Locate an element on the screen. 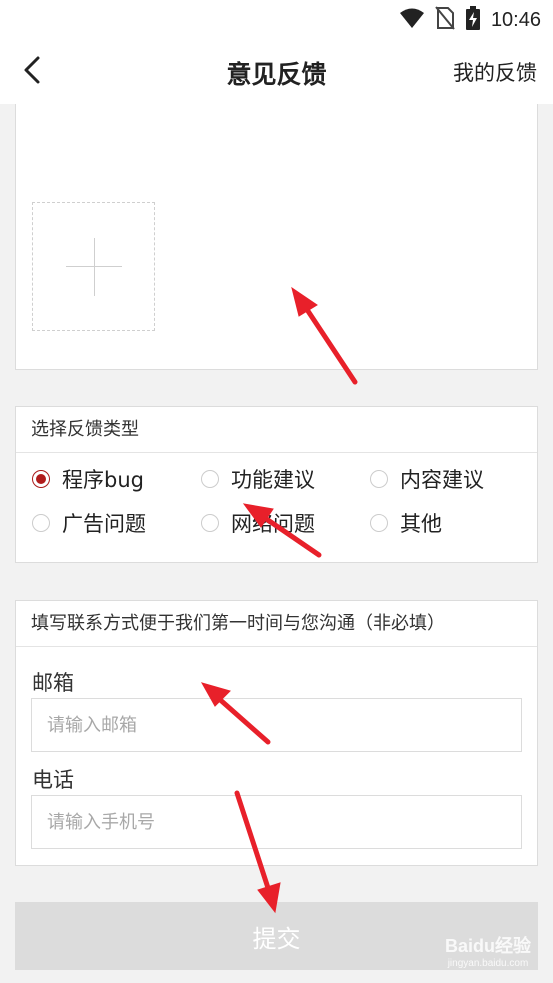  chevron-left-icon is located at coordinates (32, 70).